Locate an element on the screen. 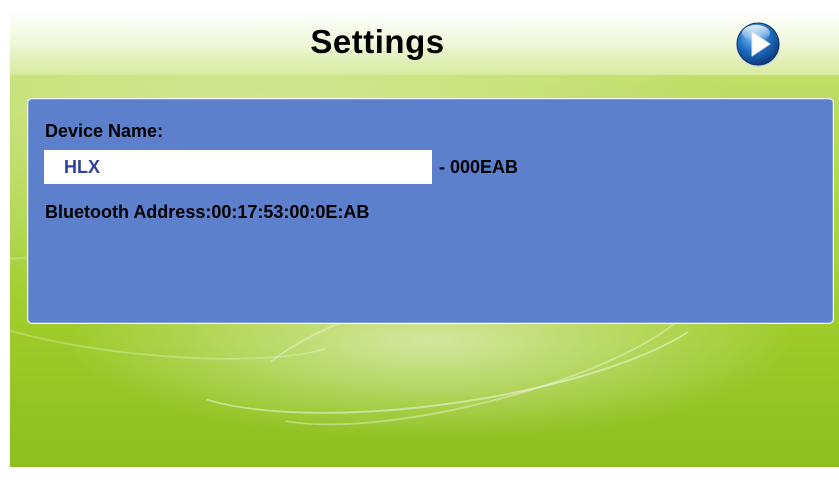  title-bar: Settings is located at coordinates (424, 43).